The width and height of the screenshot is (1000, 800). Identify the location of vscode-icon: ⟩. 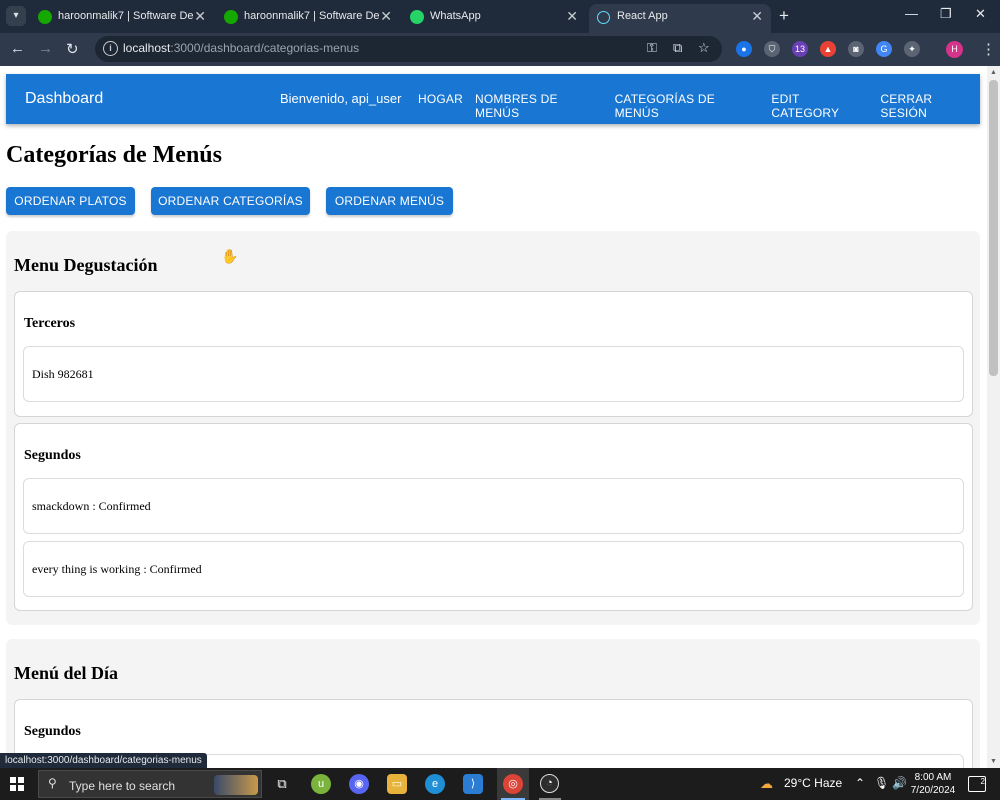
(473, 784).